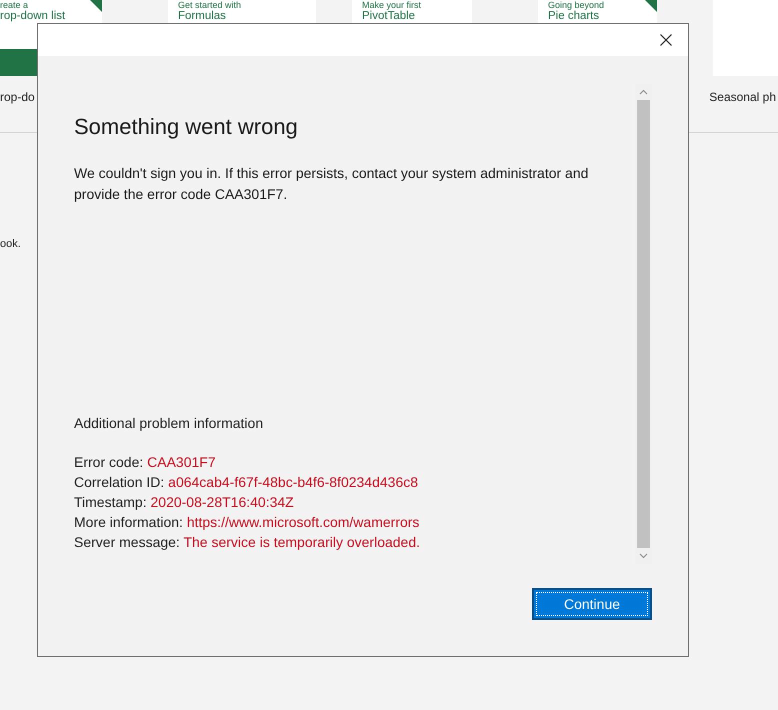 Image resolution: width=778 pixels, height=710 pixels. Describe the element at coordinates (247, 522) in the screenshot. I see `detail-line: More information: https://www.microsoft.com/wamerrors` at that location.